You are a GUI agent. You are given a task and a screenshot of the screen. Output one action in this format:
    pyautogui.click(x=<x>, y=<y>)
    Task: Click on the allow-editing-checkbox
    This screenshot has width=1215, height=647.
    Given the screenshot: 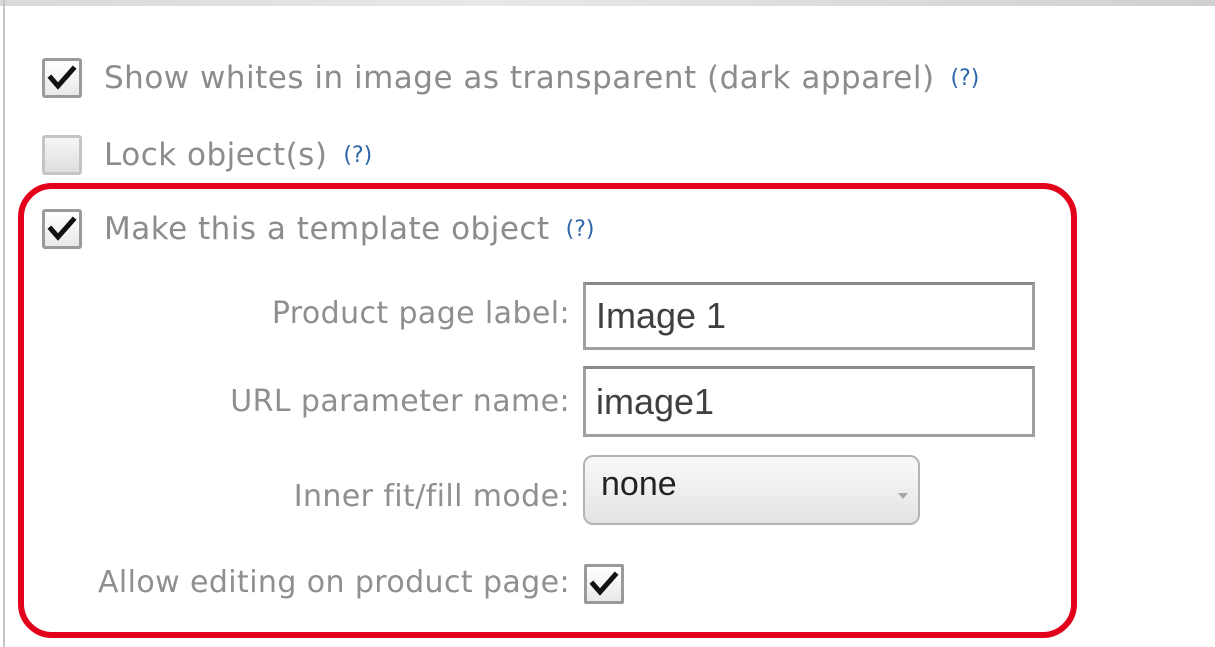 What is the action you would take?
    pyautogui.click(x=604, y=584)
    